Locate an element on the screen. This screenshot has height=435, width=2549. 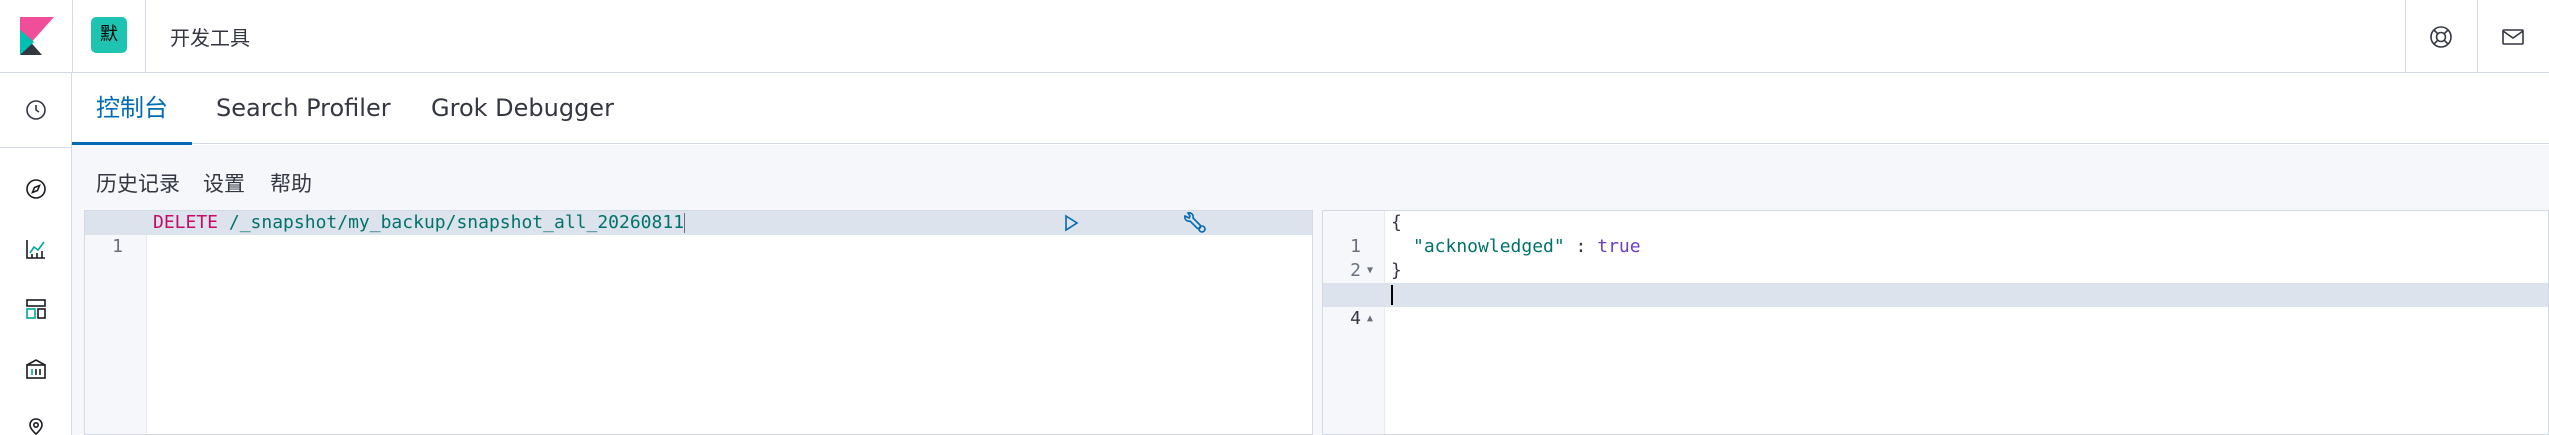
menu-help: 帮助 is located at coordinates (291, 183).